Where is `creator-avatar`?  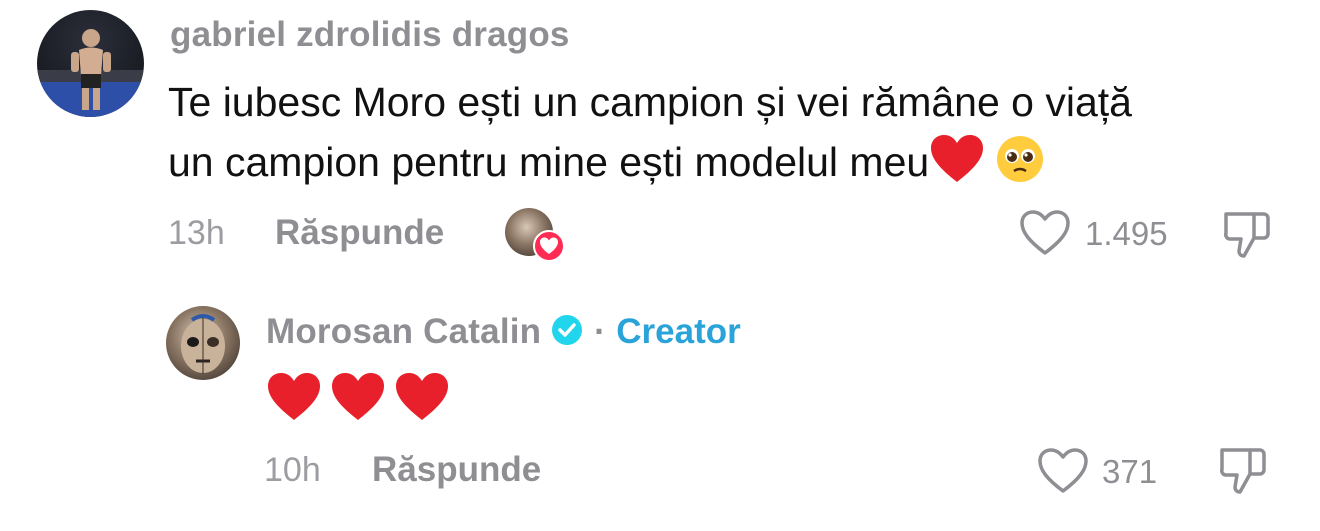 creator-avatar is located at coordinates (203, 343).